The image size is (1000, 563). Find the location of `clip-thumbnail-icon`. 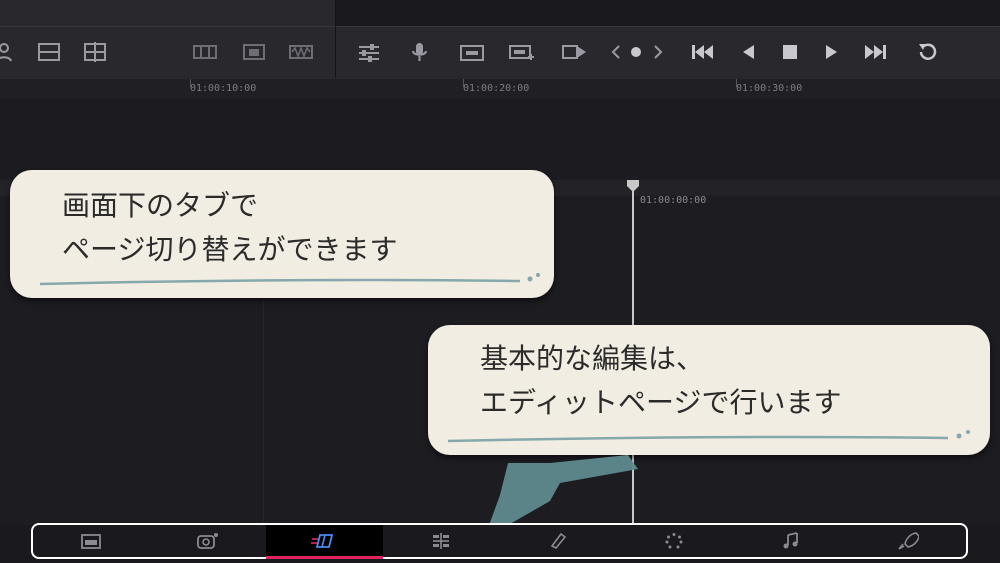

clip-thumbnail-icon is located at coordinates (254, 52).